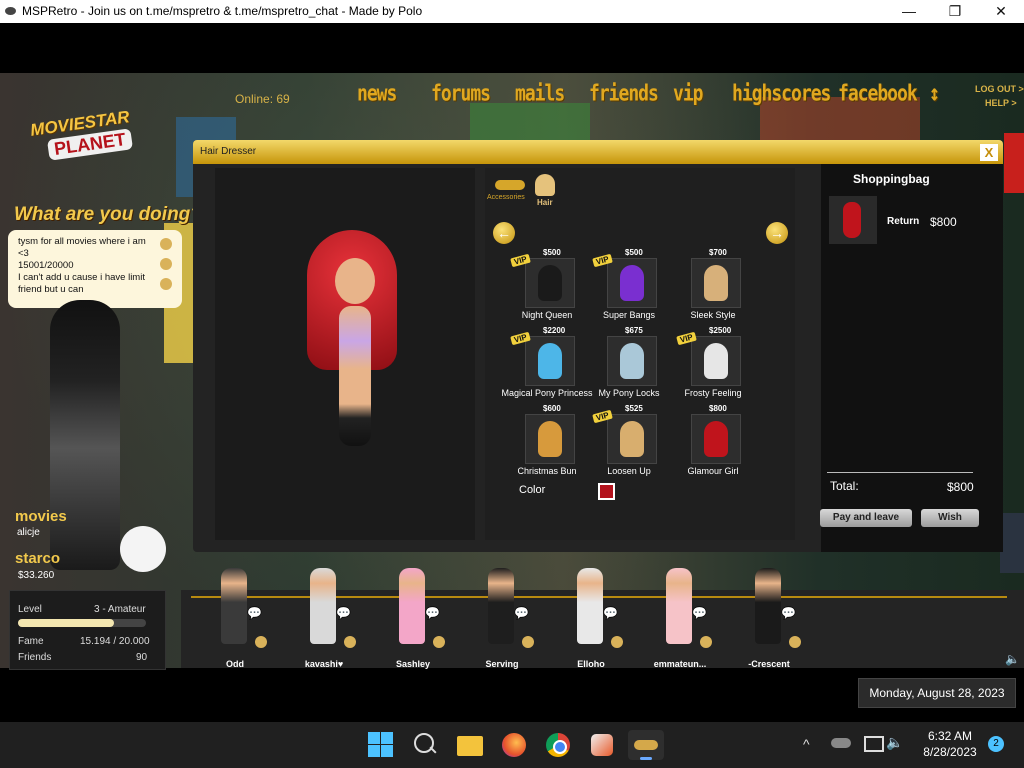 The image size is (1024, 768). I want to click on nav-forums: forums, so click(461, 93).